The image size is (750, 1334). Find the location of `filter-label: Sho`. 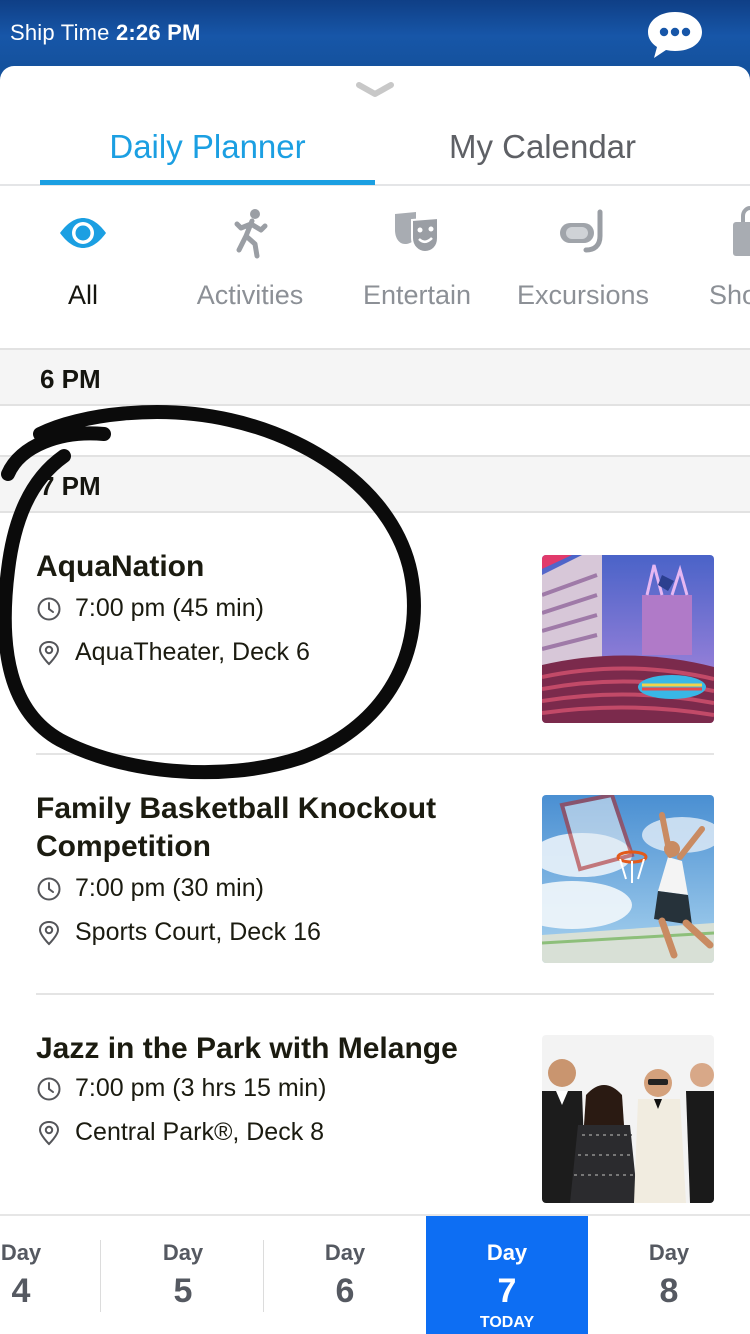

filter-label: Sho is located at coordinates (729, 295).